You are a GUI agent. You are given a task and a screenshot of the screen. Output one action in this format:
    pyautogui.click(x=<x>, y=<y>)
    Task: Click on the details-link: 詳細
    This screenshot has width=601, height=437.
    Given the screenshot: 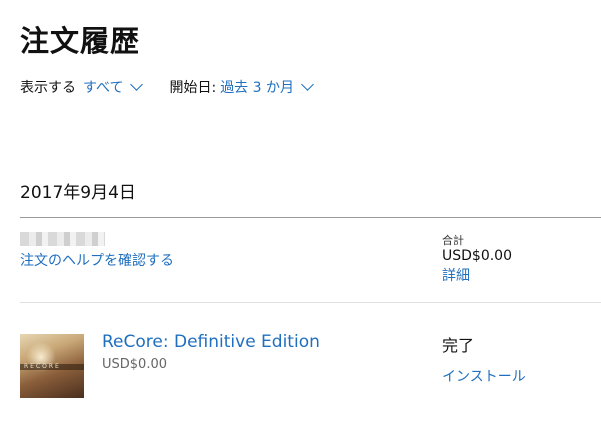 What is the action you would take?
    pyautogui.click(x=456, y=275)
    